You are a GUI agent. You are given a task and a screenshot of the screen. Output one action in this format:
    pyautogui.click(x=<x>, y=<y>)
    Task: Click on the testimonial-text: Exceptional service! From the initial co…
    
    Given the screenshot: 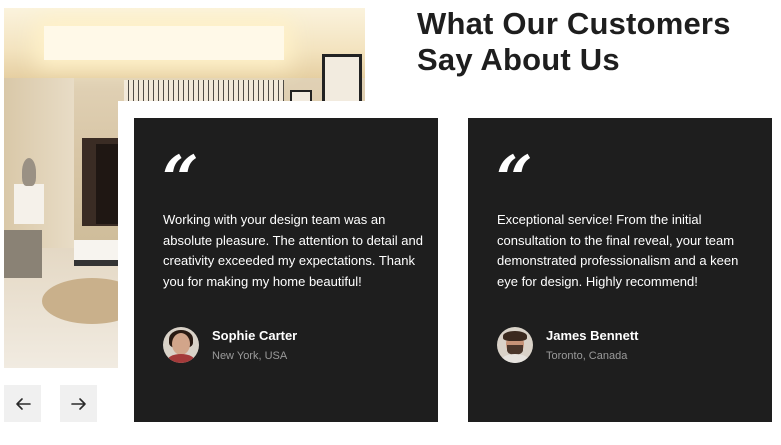 What is the action you would take?
    pyautogui.click(x=618, y=250)
    